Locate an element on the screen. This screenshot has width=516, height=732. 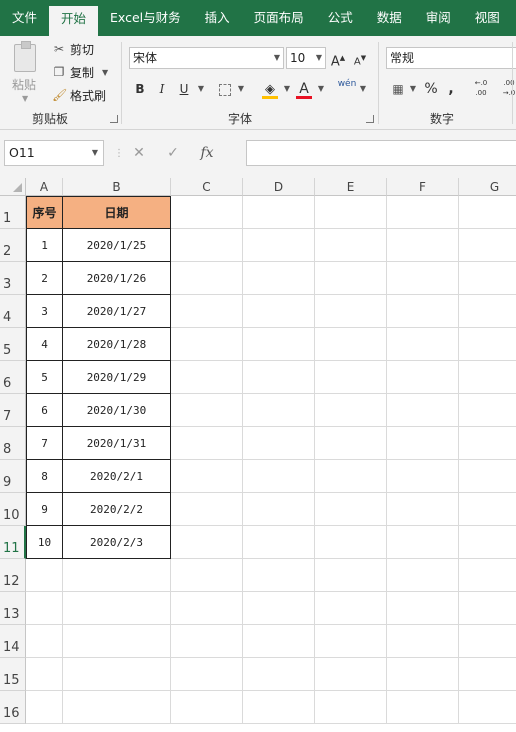
row-header-13: 13 is located at coordinates (13, 608).